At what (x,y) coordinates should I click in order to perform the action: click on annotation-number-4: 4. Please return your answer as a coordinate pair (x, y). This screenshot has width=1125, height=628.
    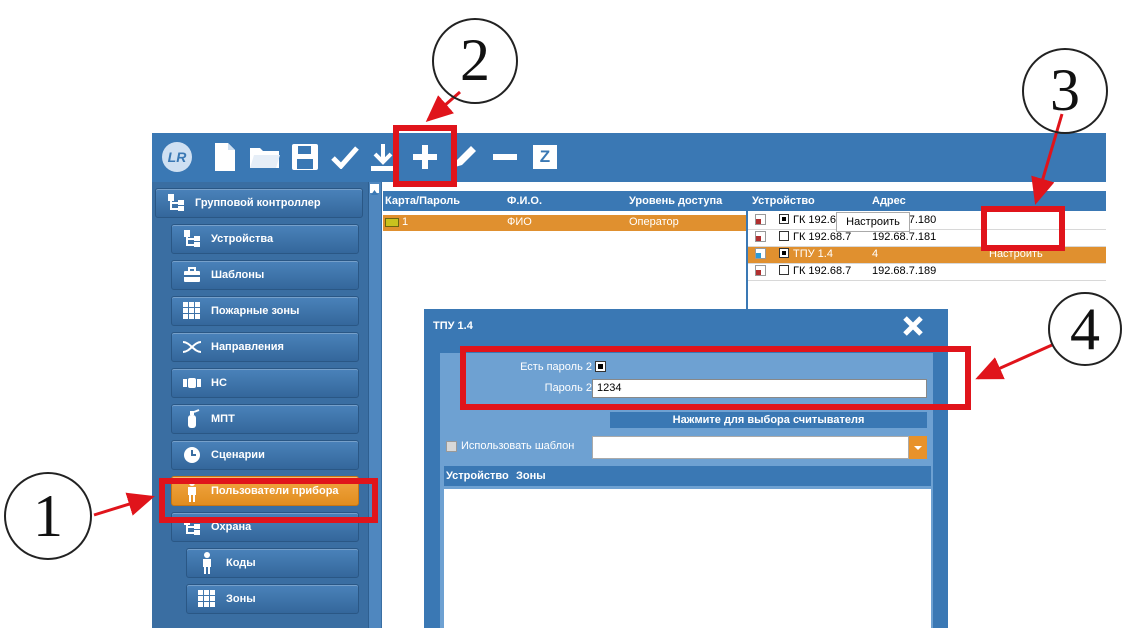
    Looking at the image, I should click on (1085, 329).